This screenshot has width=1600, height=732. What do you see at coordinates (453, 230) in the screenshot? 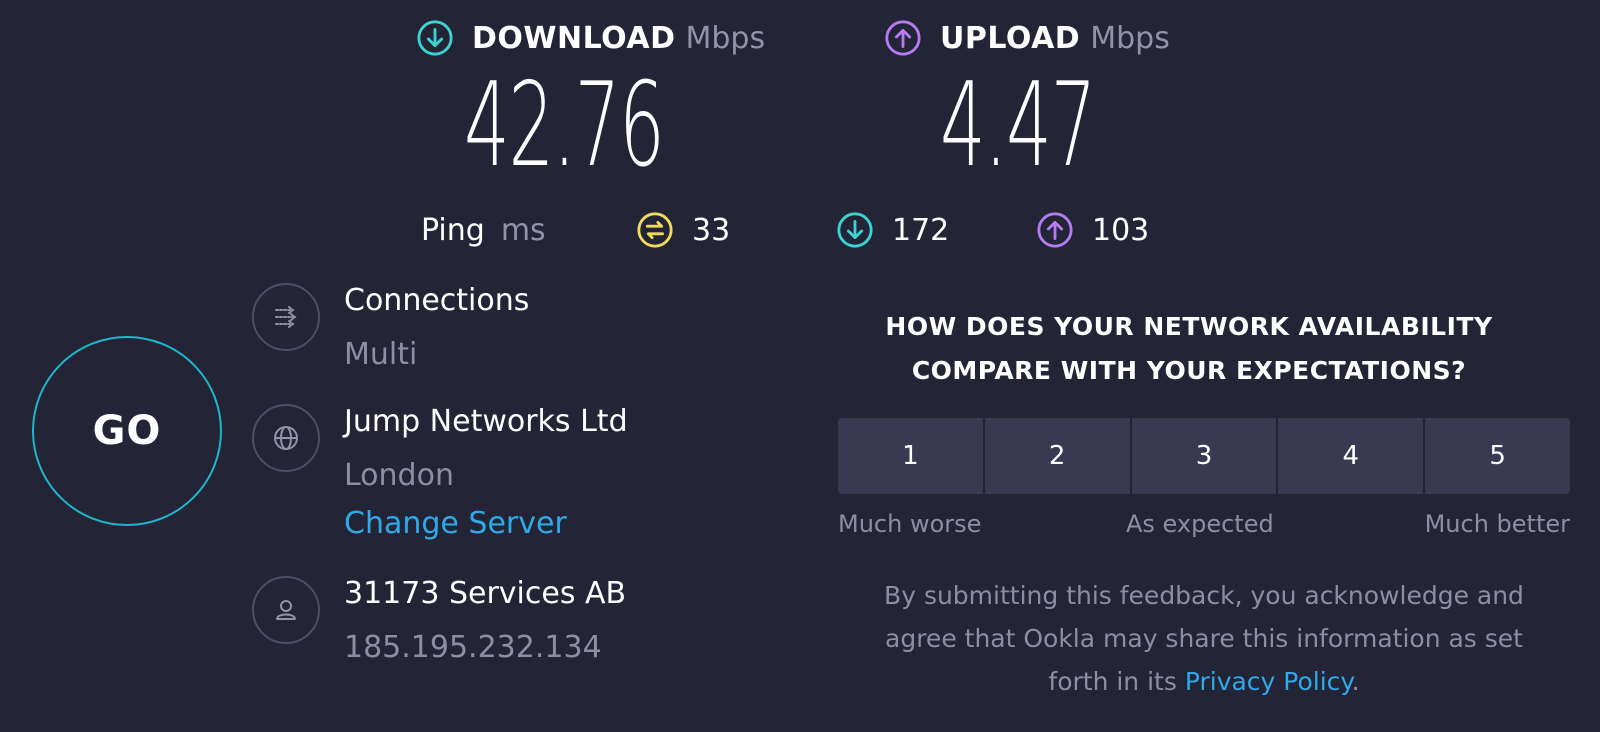
I see `ping-label: Ping` at bounding box center [453, 230].